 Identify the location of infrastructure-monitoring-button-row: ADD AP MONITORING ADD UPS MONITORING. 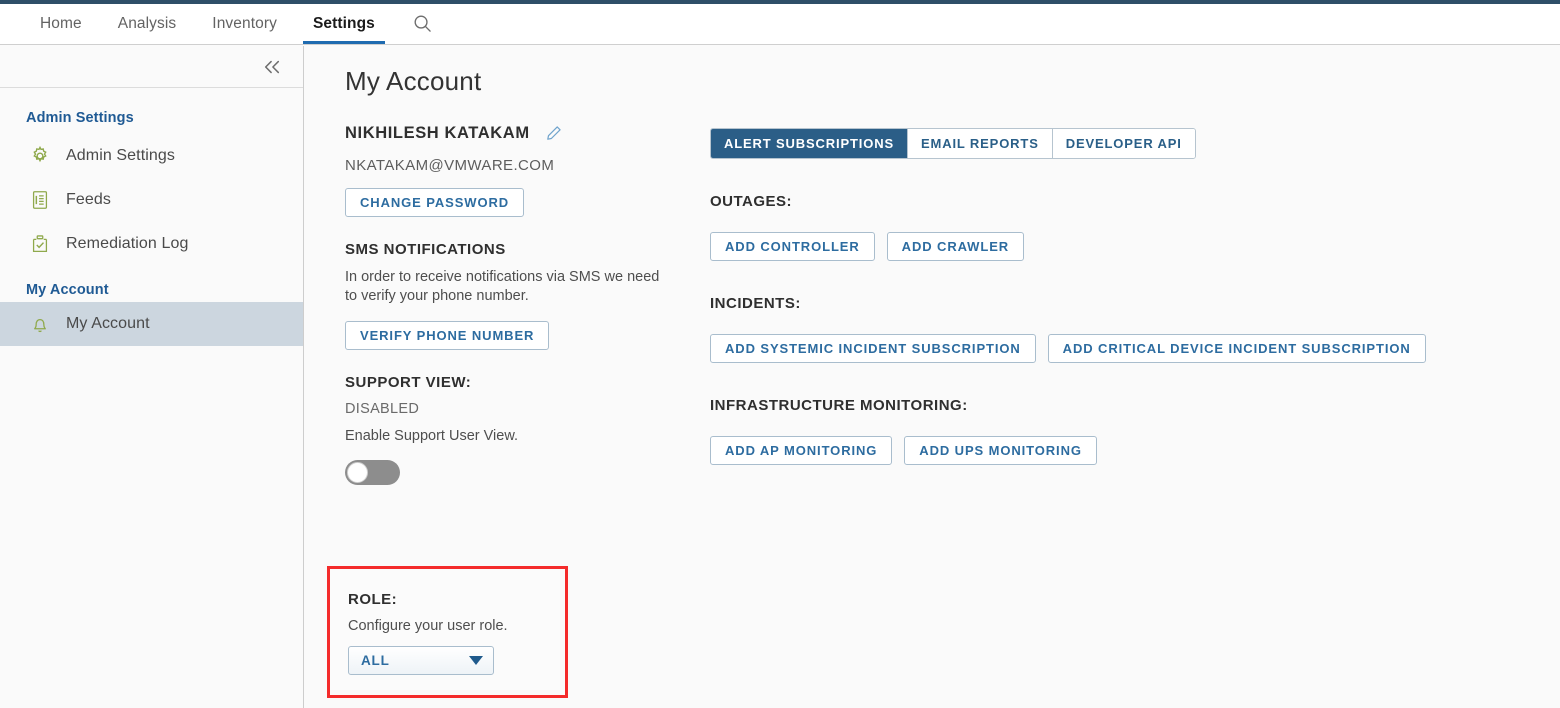
(1120, 450).